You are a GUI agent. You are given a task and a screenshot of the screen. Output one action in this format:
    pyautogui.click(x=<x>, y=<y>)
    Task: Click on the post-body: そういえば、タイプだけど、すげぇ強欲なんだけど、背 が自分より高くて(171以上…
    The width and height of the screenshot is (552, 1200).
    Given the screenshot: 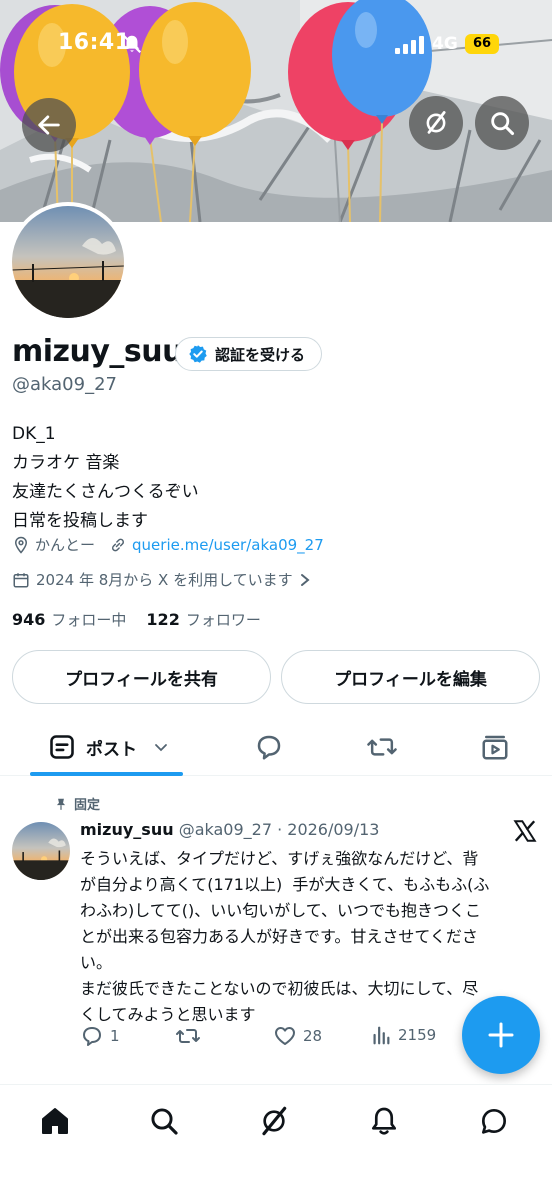 What is the action you would take?
    pyautogui.click(x=310, y=937)
    